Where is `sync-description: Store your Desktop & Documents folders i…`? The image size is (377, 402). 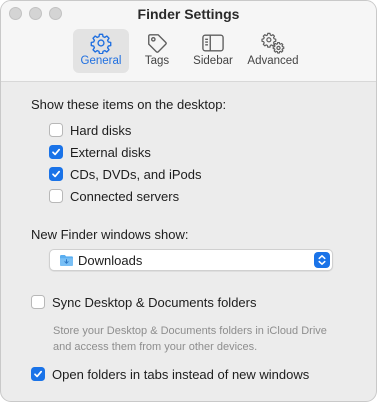
sync-description: Store your Desktop & Documents folders i… is located at coordinates (190, 339).